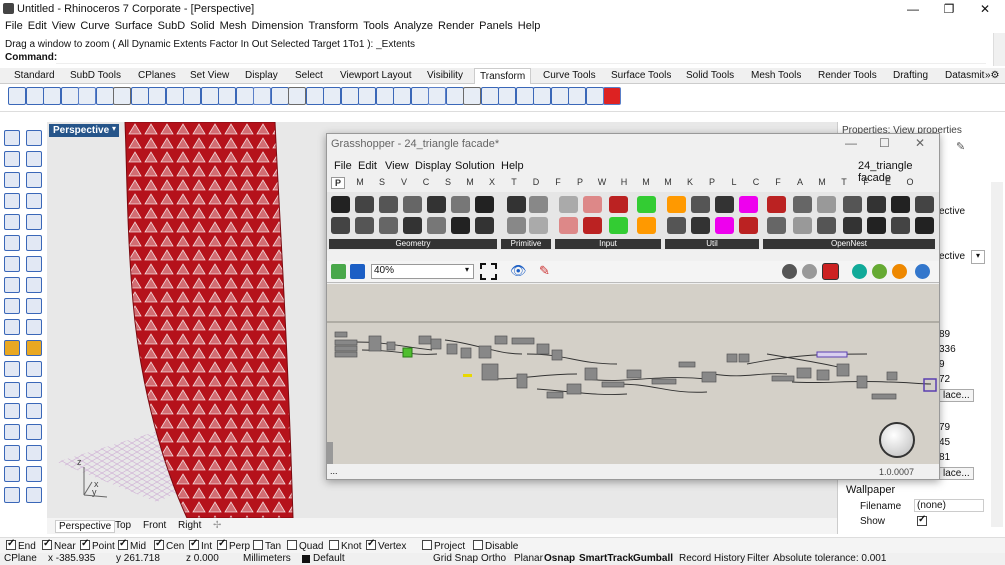 The width and height of the screenshot is (1005, 565). What do you see at coordinates (12, 495) in the screenshot?
I see `checkmark-tool-icon` at bounding box center [12, 495].